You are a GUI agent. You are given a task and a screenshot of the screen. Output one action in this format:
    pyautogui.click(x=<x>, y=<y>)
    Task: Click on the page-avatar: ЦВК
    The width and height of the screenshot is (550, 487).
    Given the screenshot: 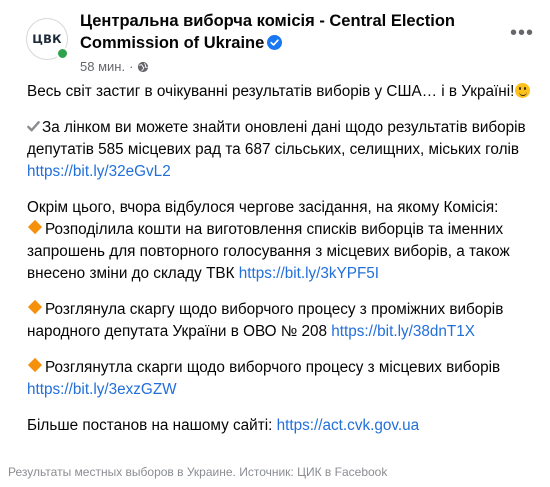 What is the action you would take?
    pyautogui.click(x=47, y=39)
    